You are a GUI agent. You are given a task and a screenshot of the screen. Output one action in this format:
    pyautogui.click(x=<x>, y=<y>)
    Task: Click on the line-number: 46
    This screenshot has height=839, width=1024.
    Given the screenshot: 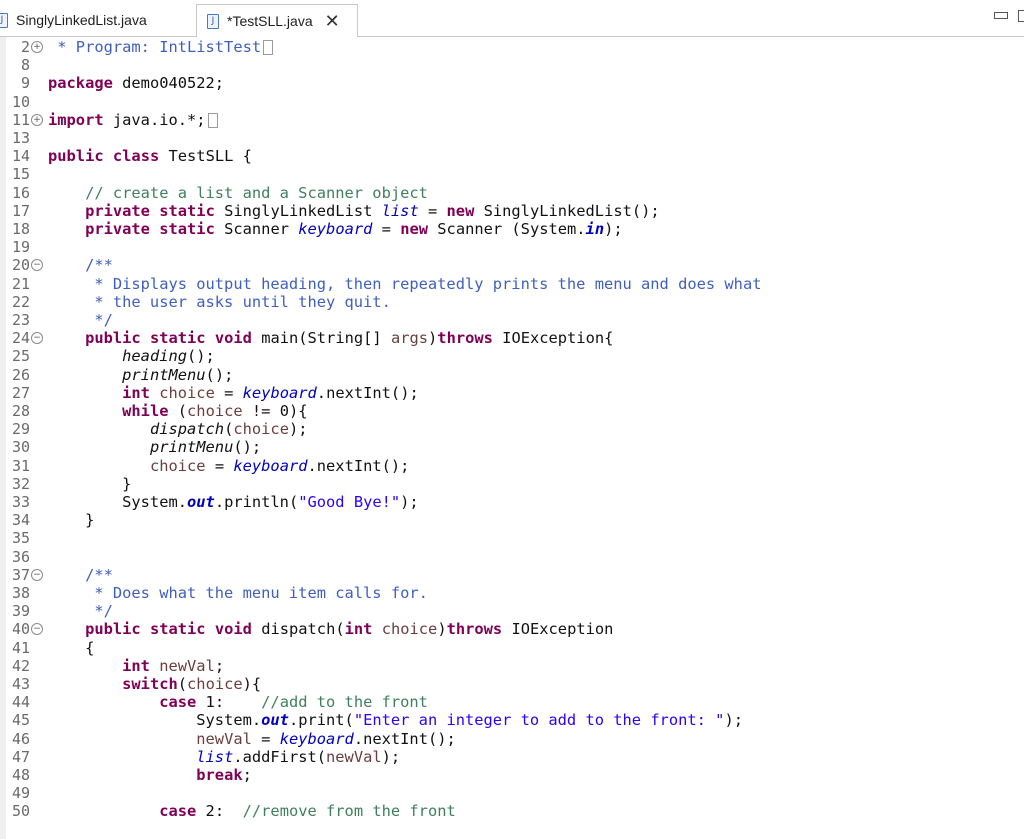 What is the action you would take?
    pyautogui.click(x=20, y=738)
    